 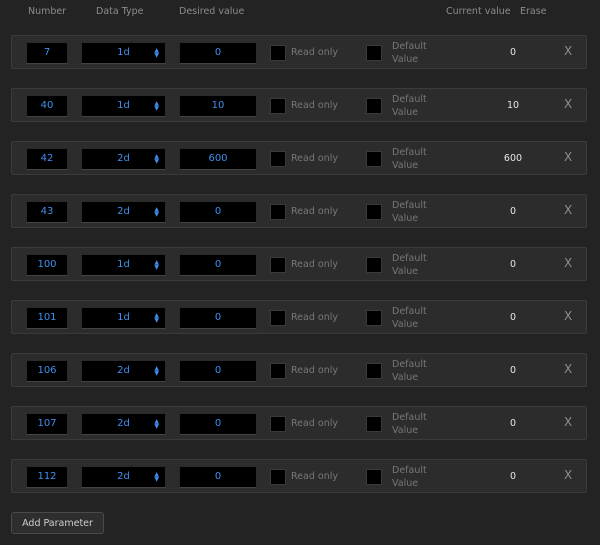 I want to click on header-erase: Erase, so click(x=533, y=11).